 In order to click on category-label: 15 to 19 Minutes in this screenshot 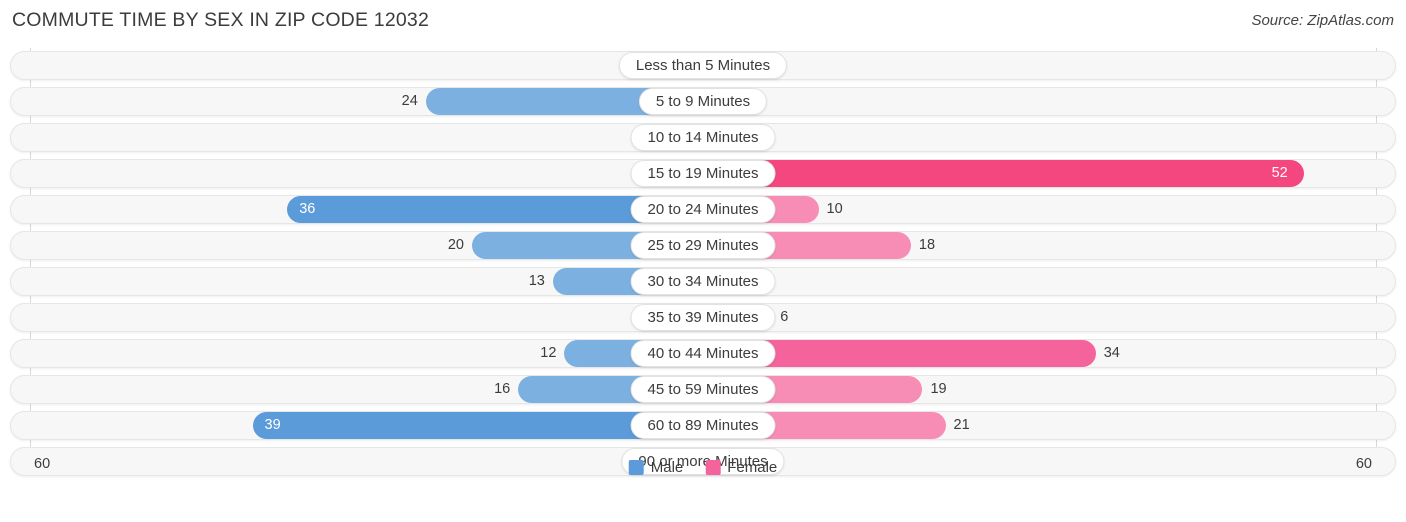, I will do `click(703, 173)`.